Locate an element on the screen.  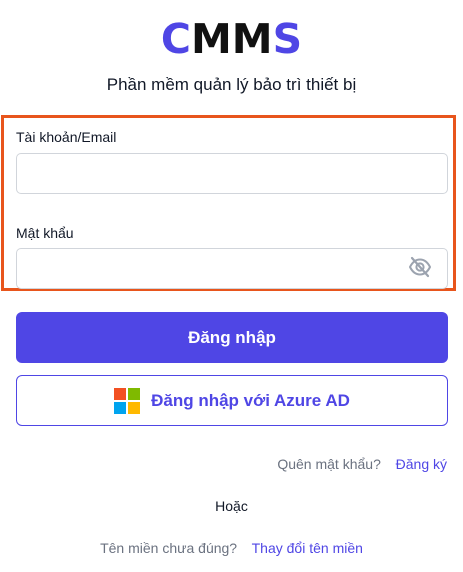
account-label: Tài khoản/Email is located at coordinates (66, 137).